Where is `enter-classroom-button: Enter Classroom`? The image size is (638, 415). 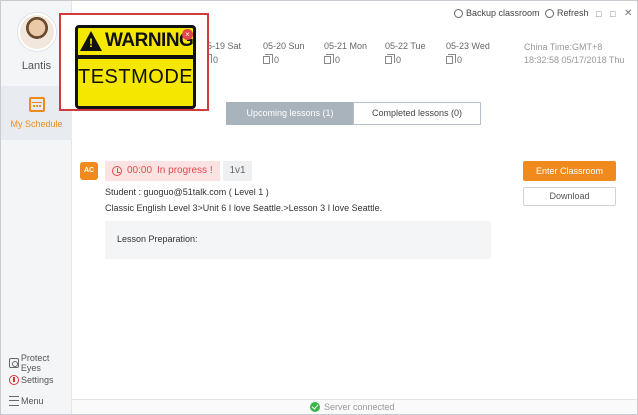 enter-classroom-button: Enter Classroom is located at coordinates (569, 171).